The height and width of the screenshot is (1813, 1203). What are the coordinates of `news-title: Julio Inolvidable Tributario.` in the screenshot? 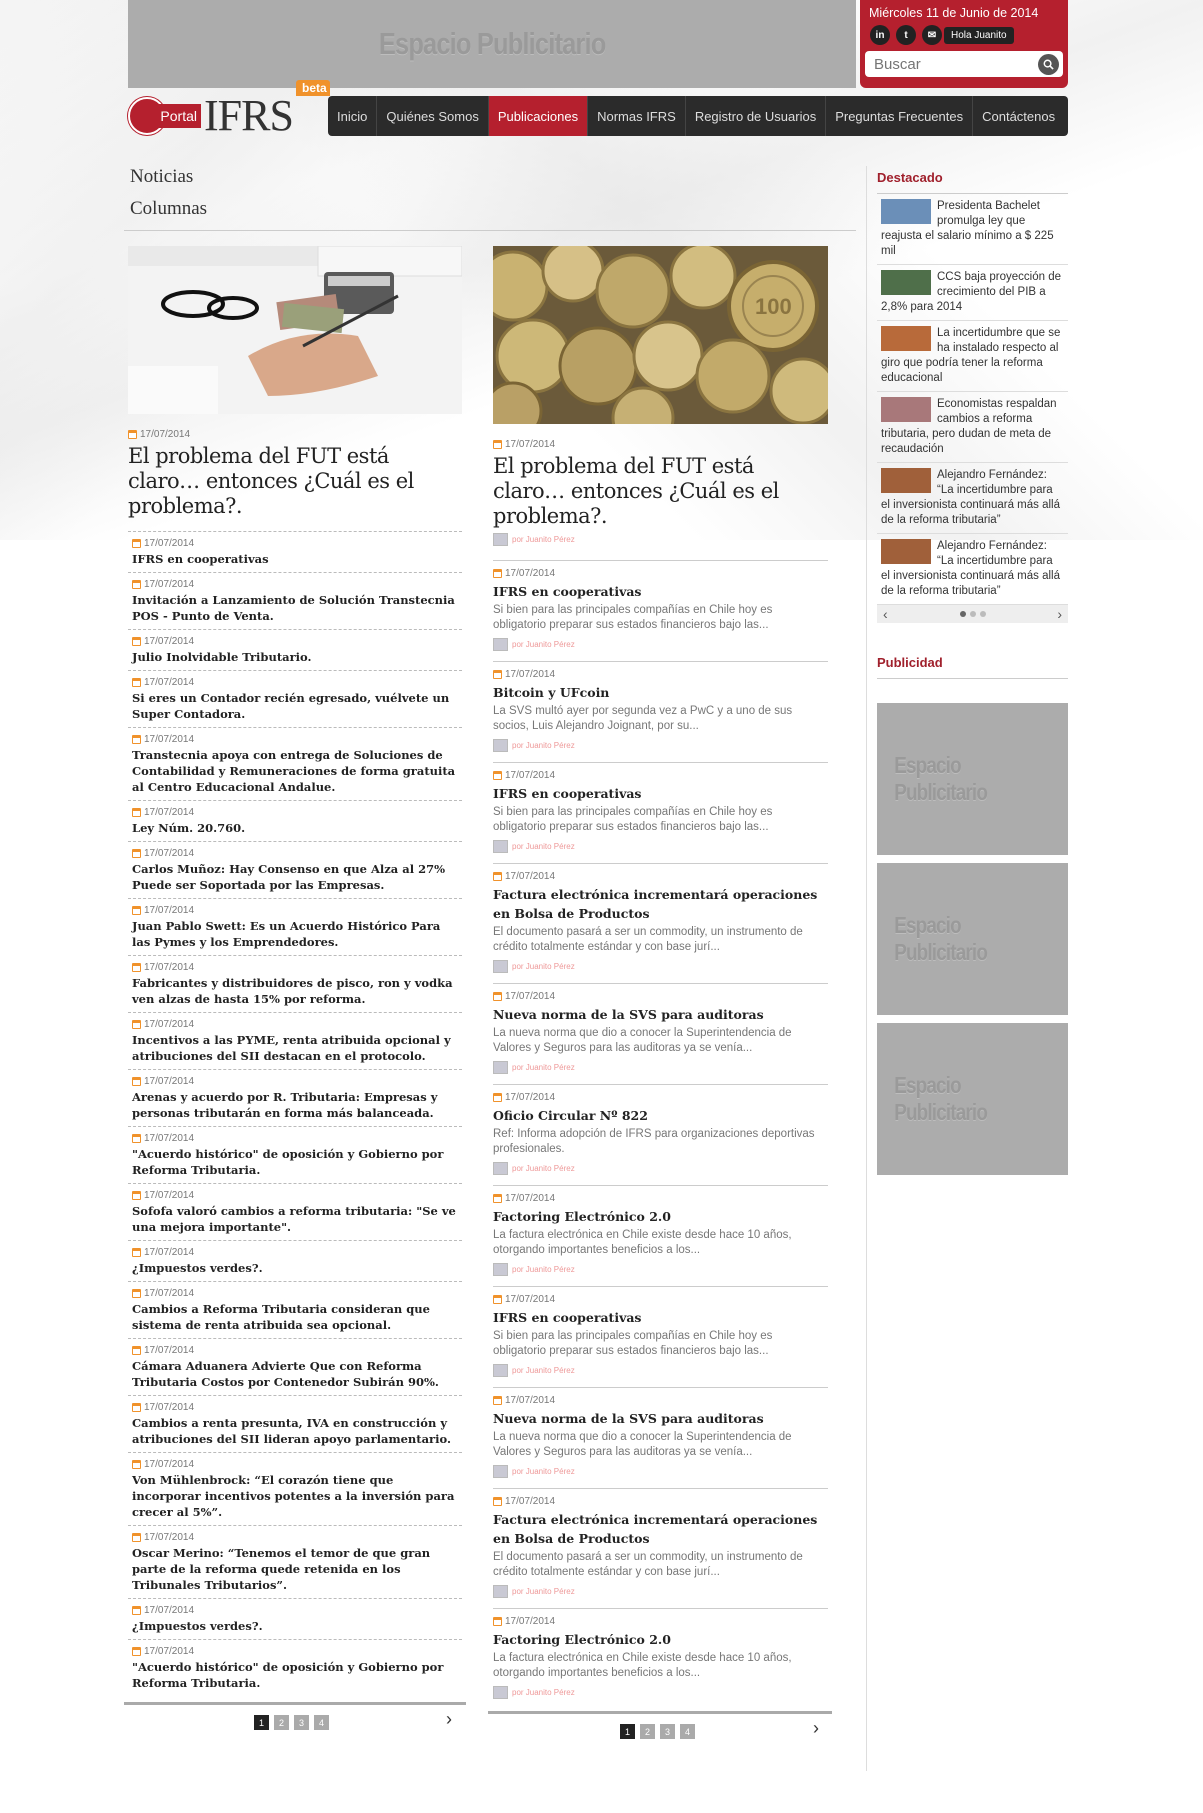 It's located at (295, 657).